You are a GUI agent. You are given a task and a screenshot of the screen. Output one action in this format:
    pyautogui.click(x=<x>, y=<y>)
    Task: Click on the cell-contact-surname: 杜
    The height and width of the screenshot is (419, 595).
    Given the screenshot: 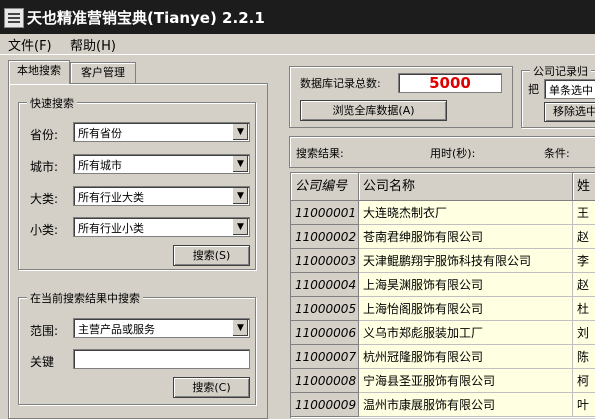 What is the action you would take?
    pyautogui.click(x=584, y=309)
    